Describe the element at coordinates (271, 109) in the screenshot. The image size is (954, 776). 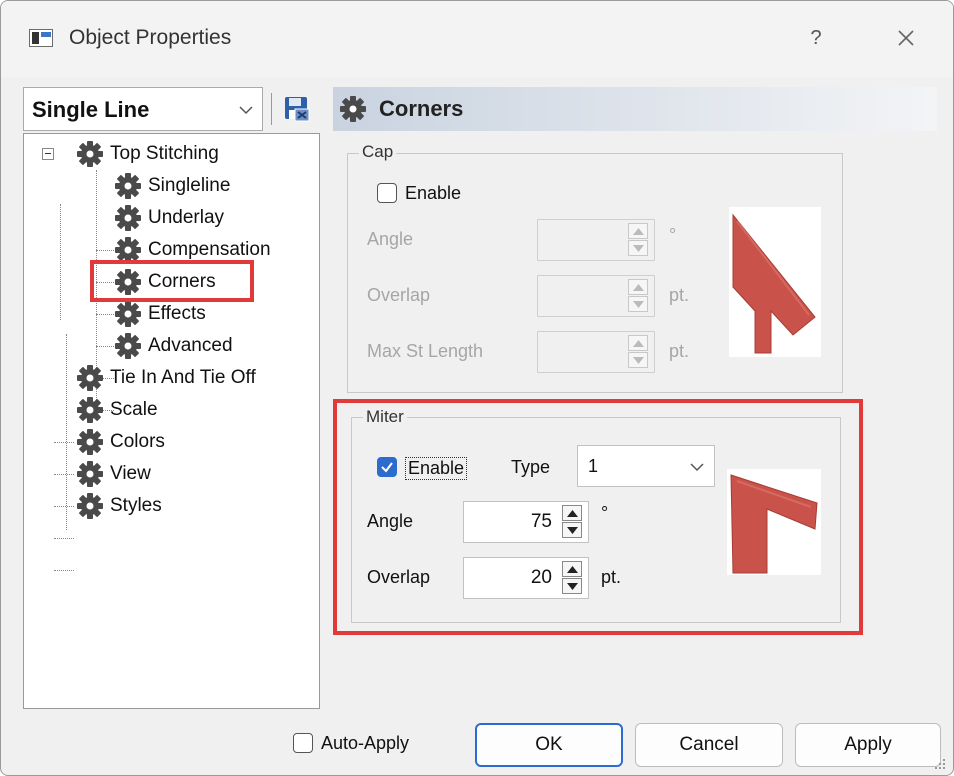
I see `toolbar-separator` at that location.